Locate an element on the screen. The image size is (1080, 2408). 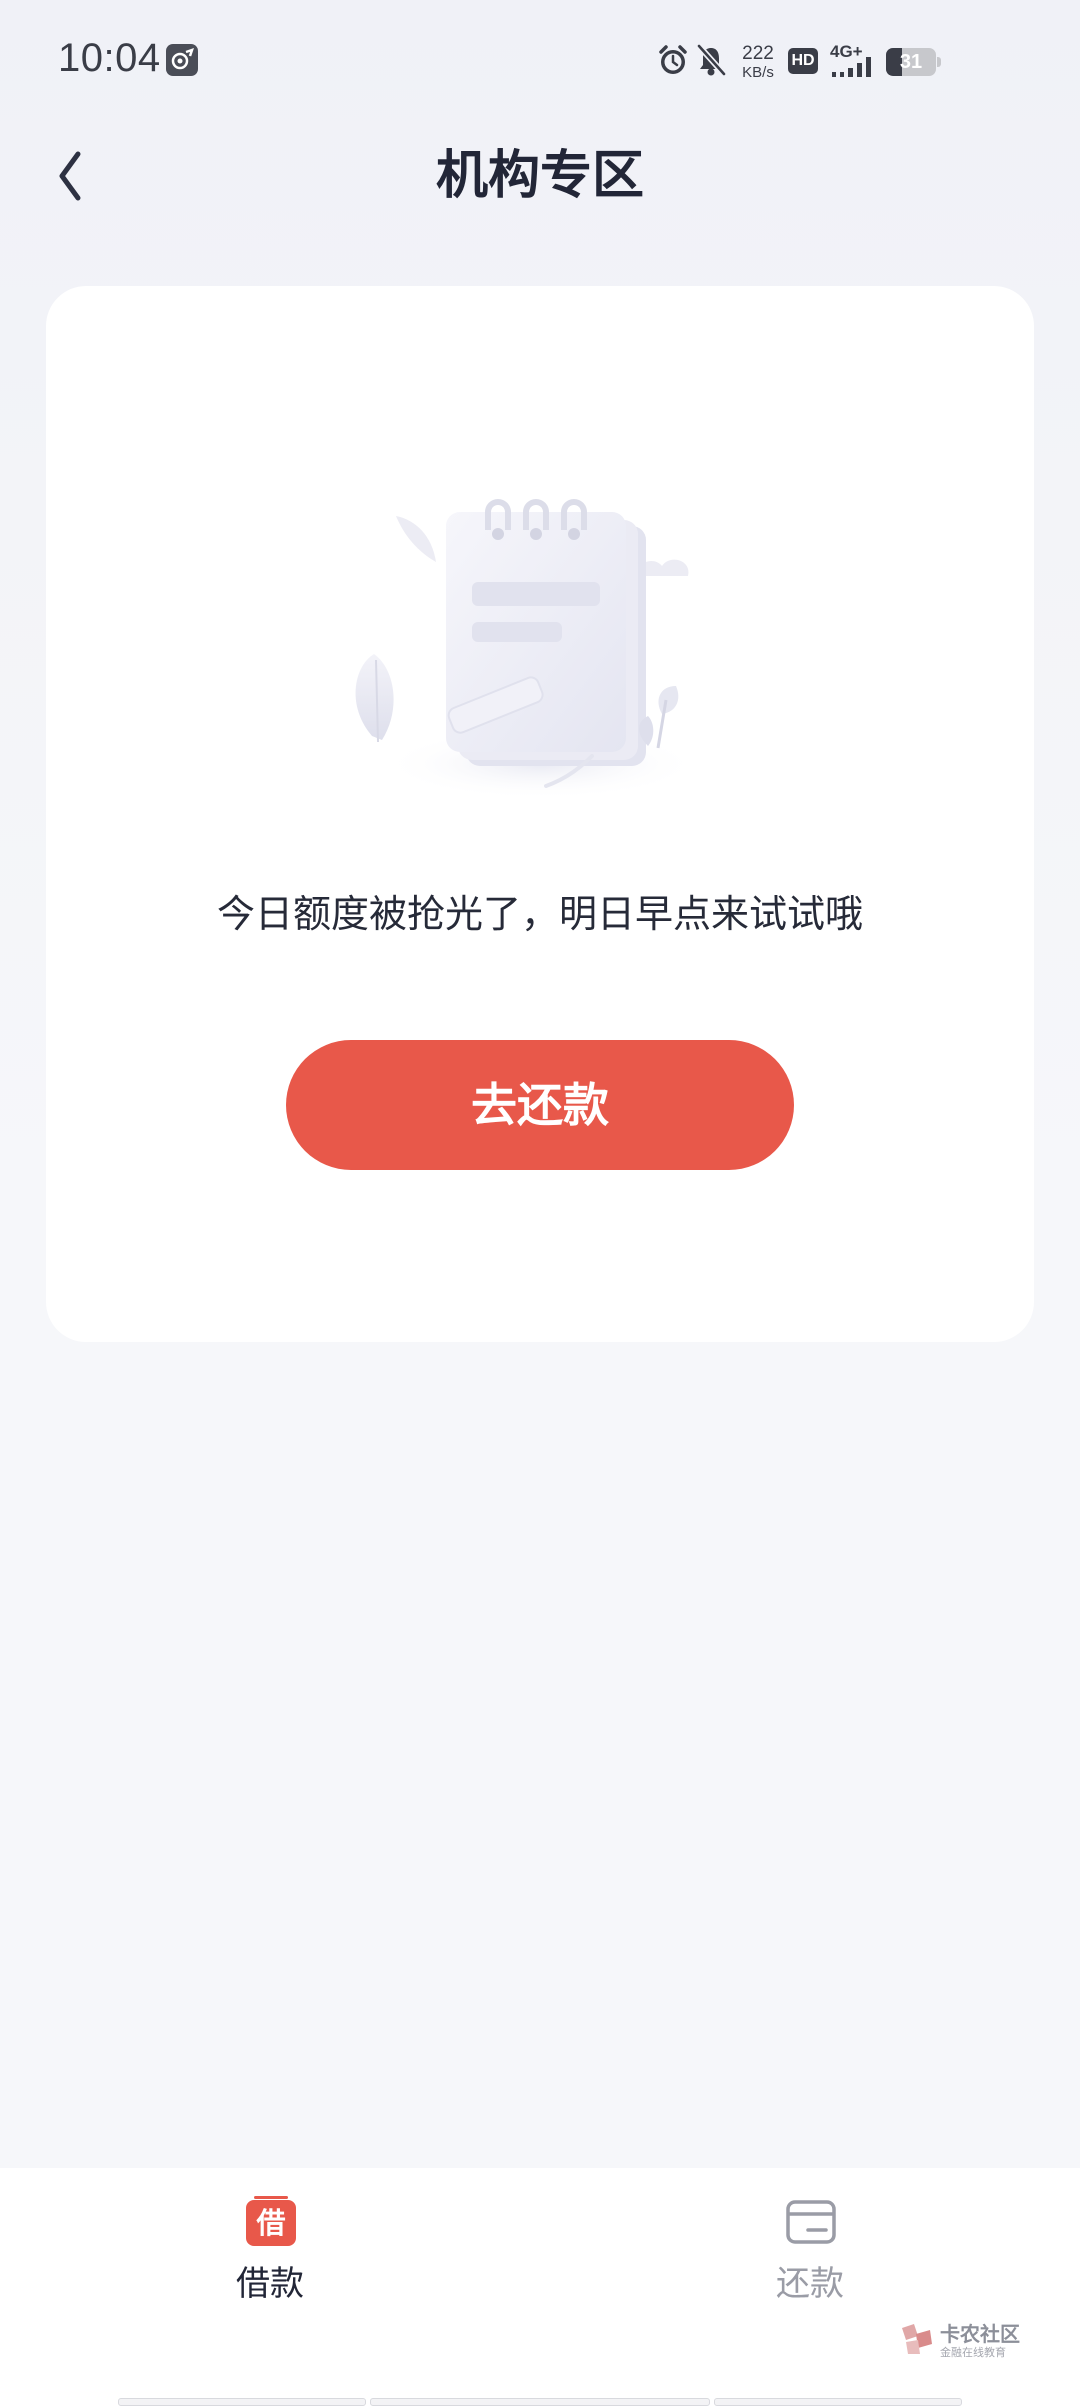
signal-strength: 4G+ is located at coordinates (854, 61).